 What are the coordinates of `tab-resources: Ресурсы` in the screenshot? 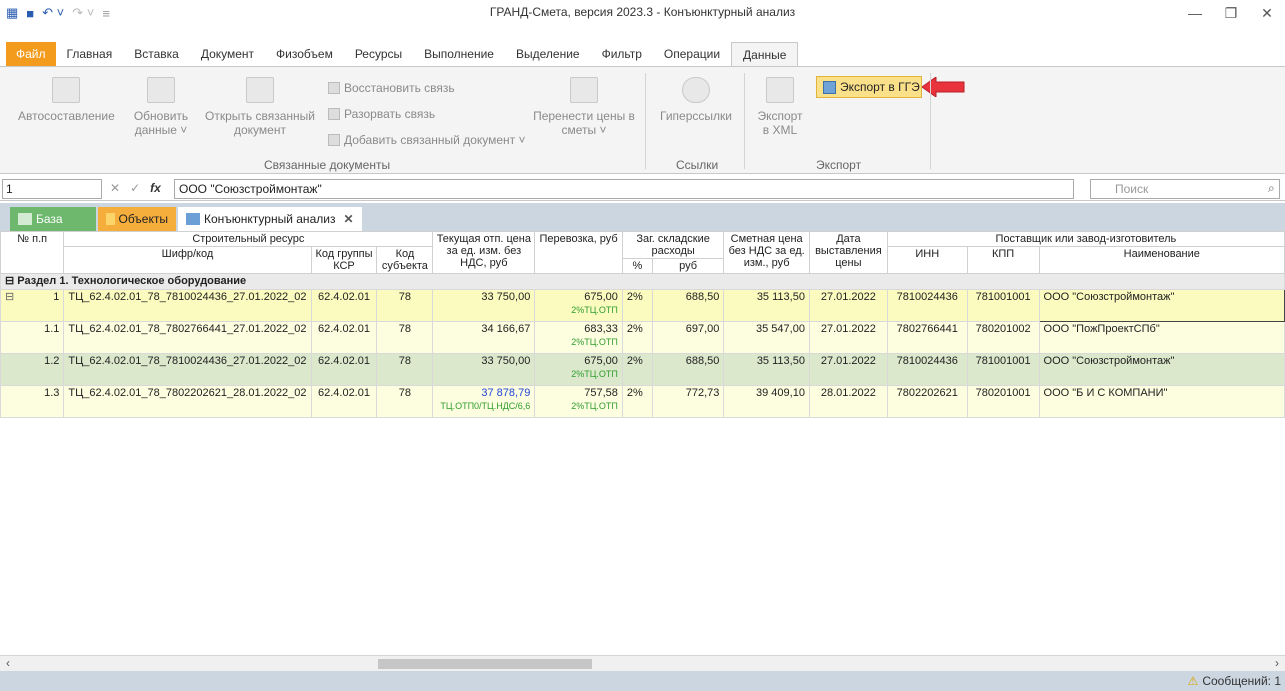 It's located at (378, 54).